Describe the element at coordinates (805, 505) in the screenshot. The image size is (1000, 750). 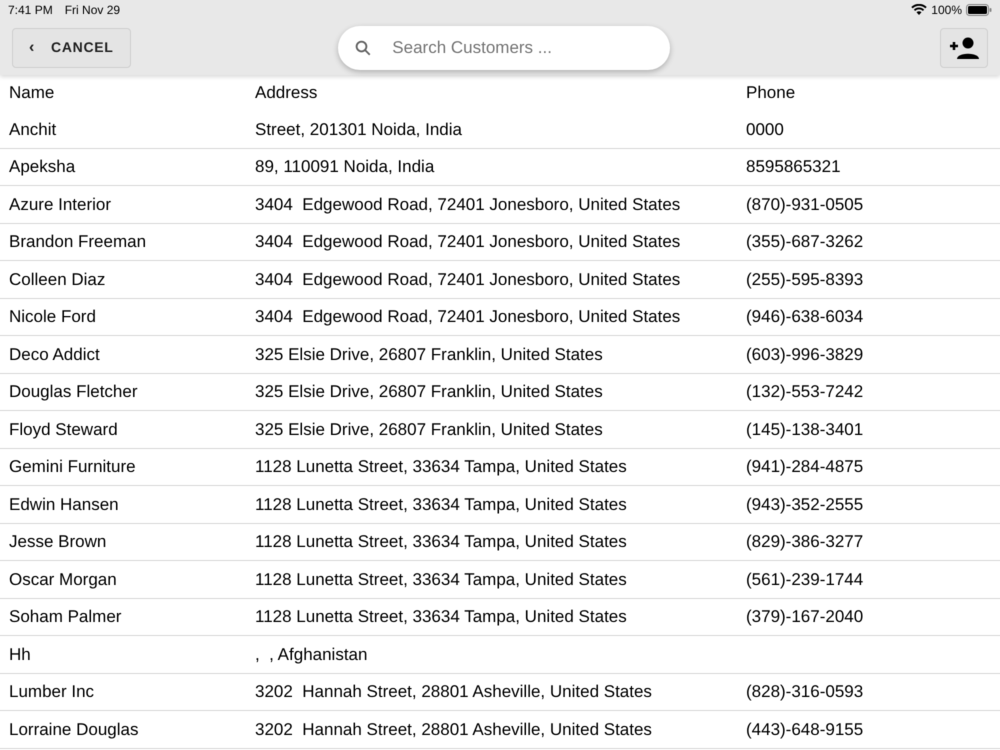
I see `phone-cell-text: (943)-352-2555` at that location.